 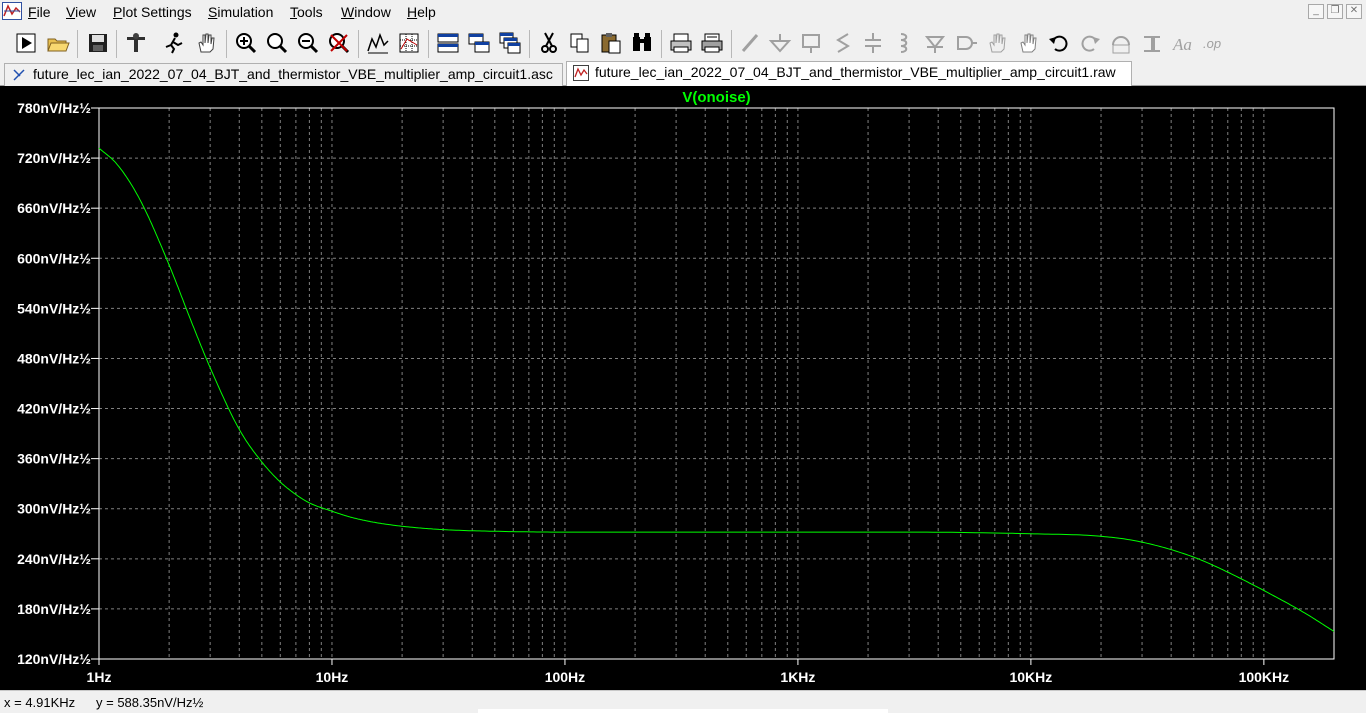 What do you see at coordinates (378, 43) in the screenshot?
I see `autorange-icon` at bounding box center [378, 43].